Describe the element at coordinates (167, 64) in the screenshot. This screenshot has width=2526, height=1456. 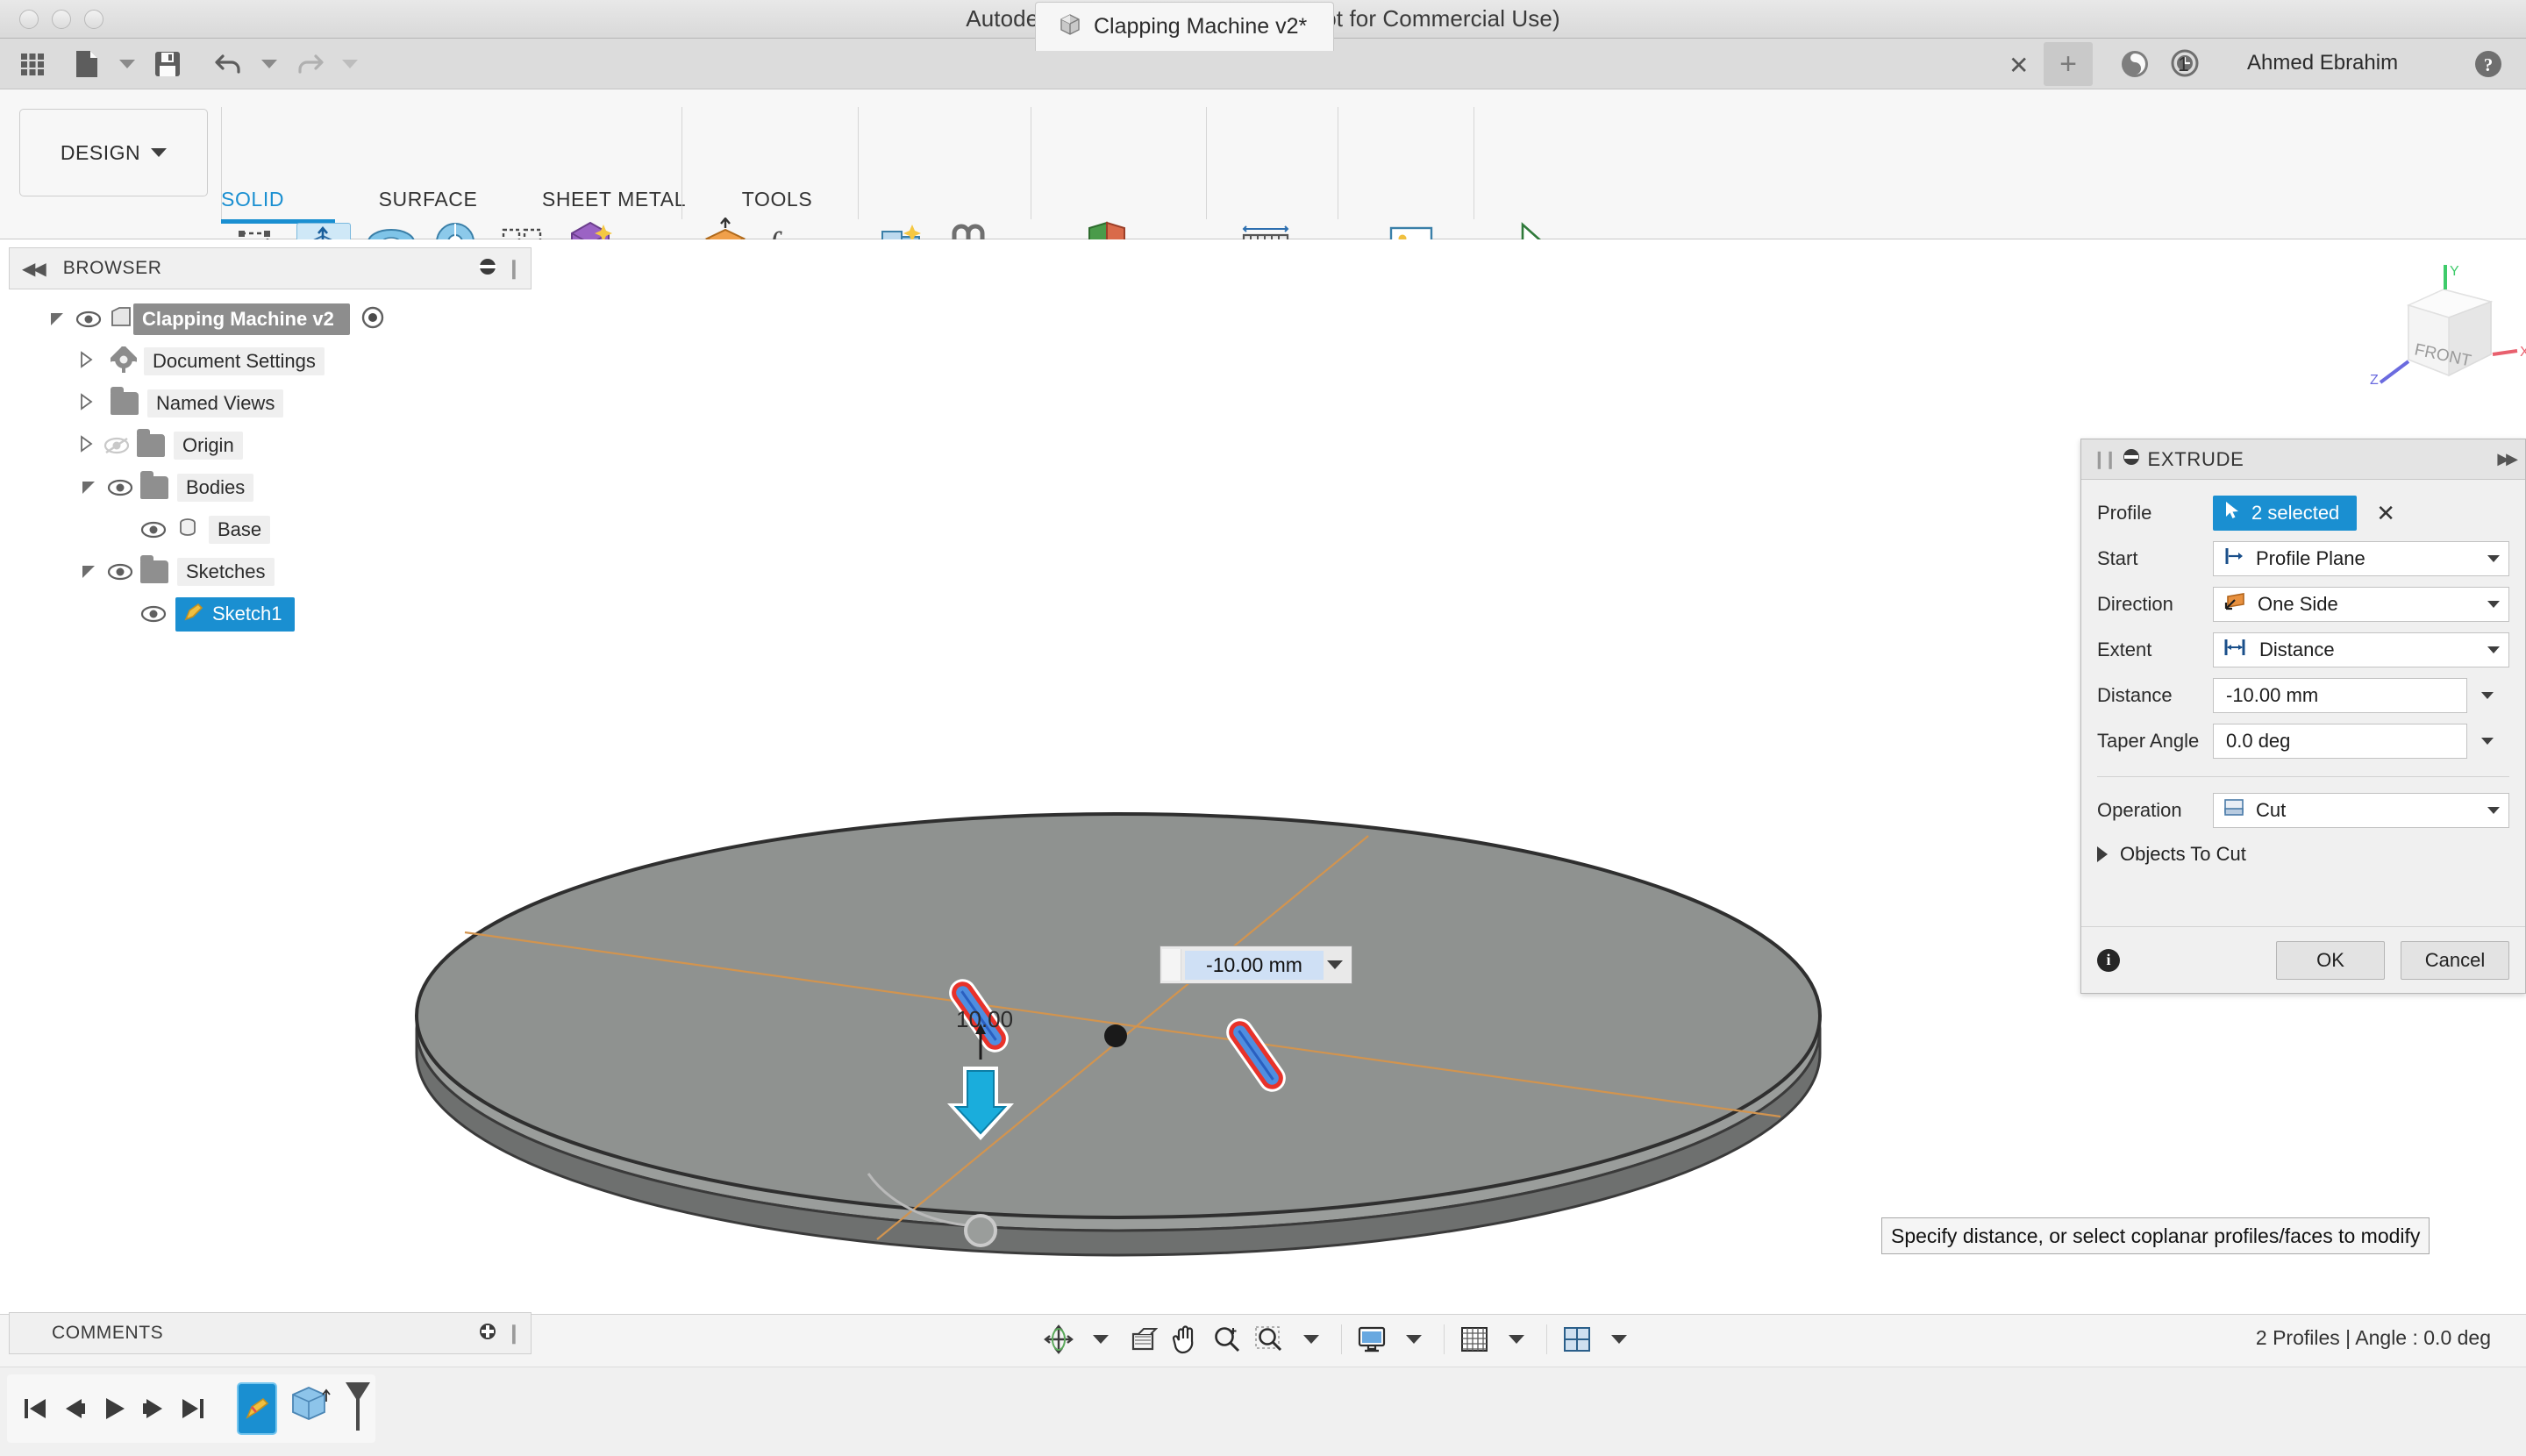
I see `save-icon` at that location.